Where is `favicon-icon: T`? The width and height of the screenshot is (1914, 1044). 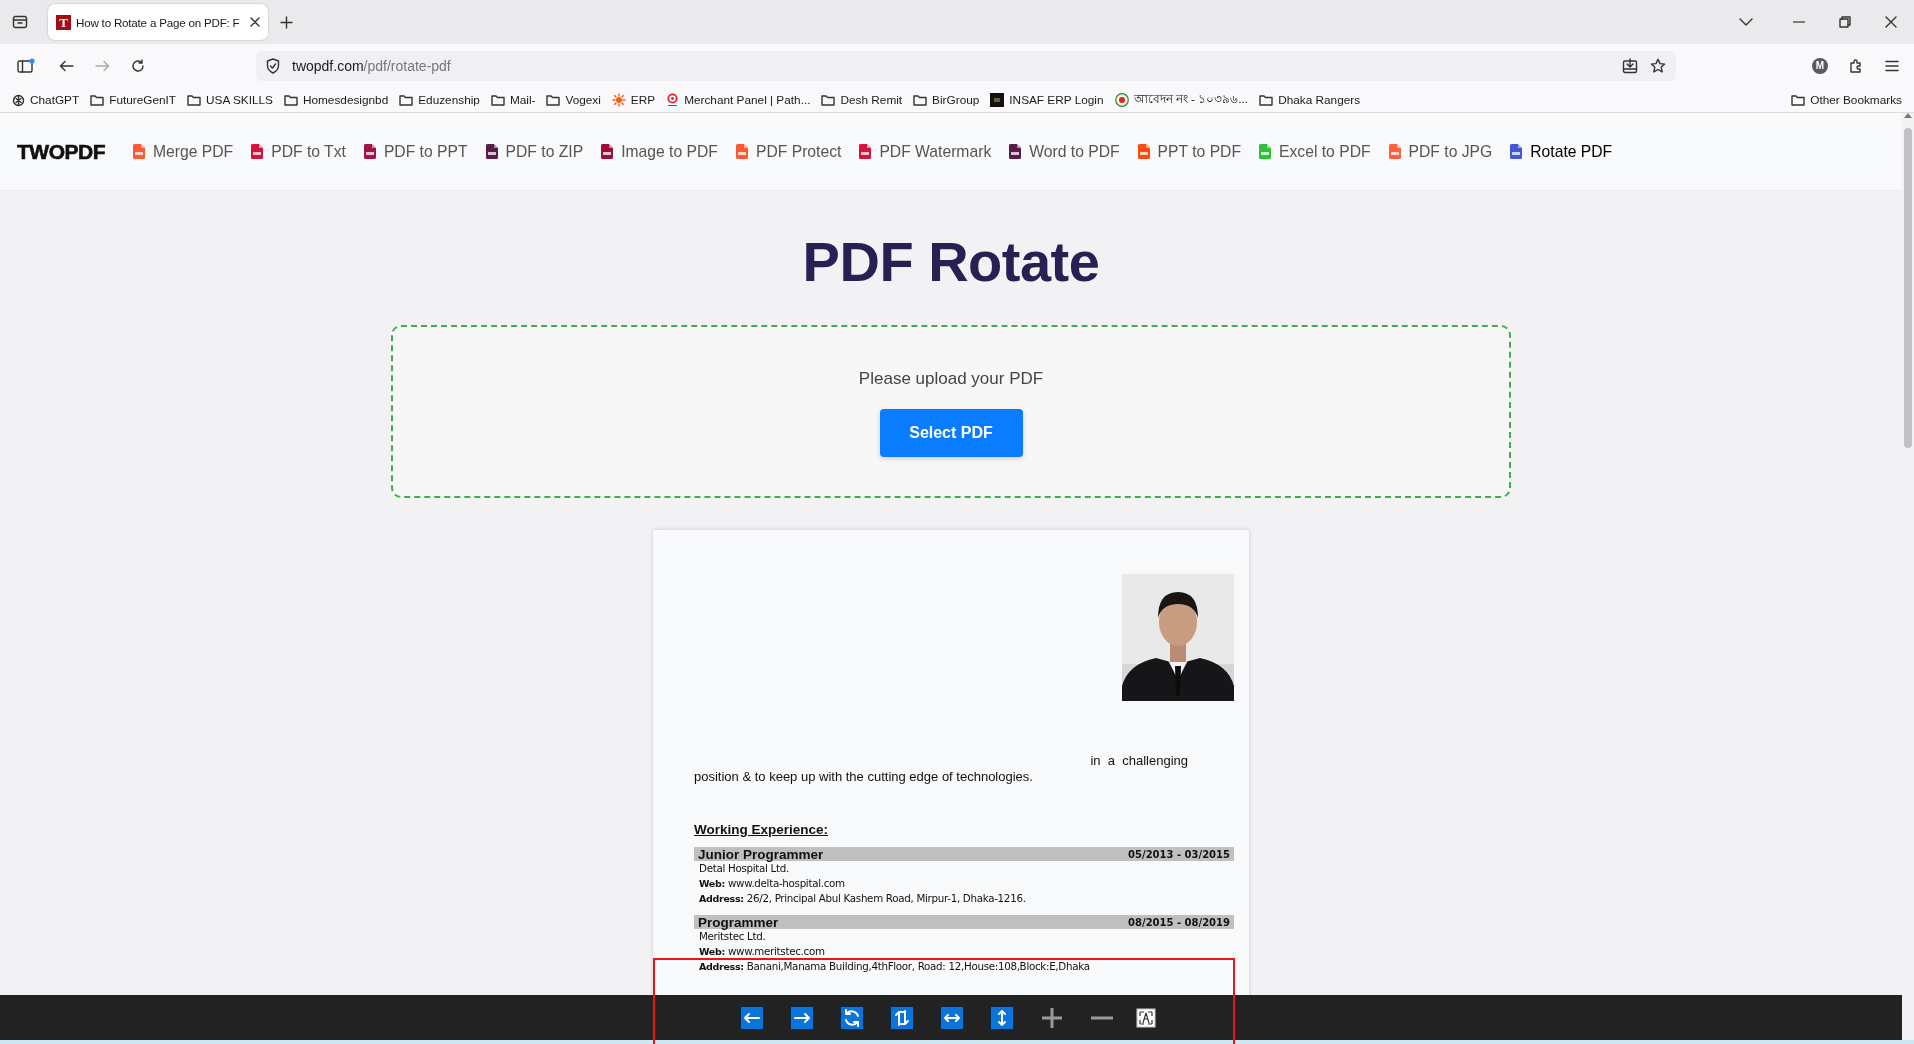
favicon-icon: T is located at coordinates (63, 22).